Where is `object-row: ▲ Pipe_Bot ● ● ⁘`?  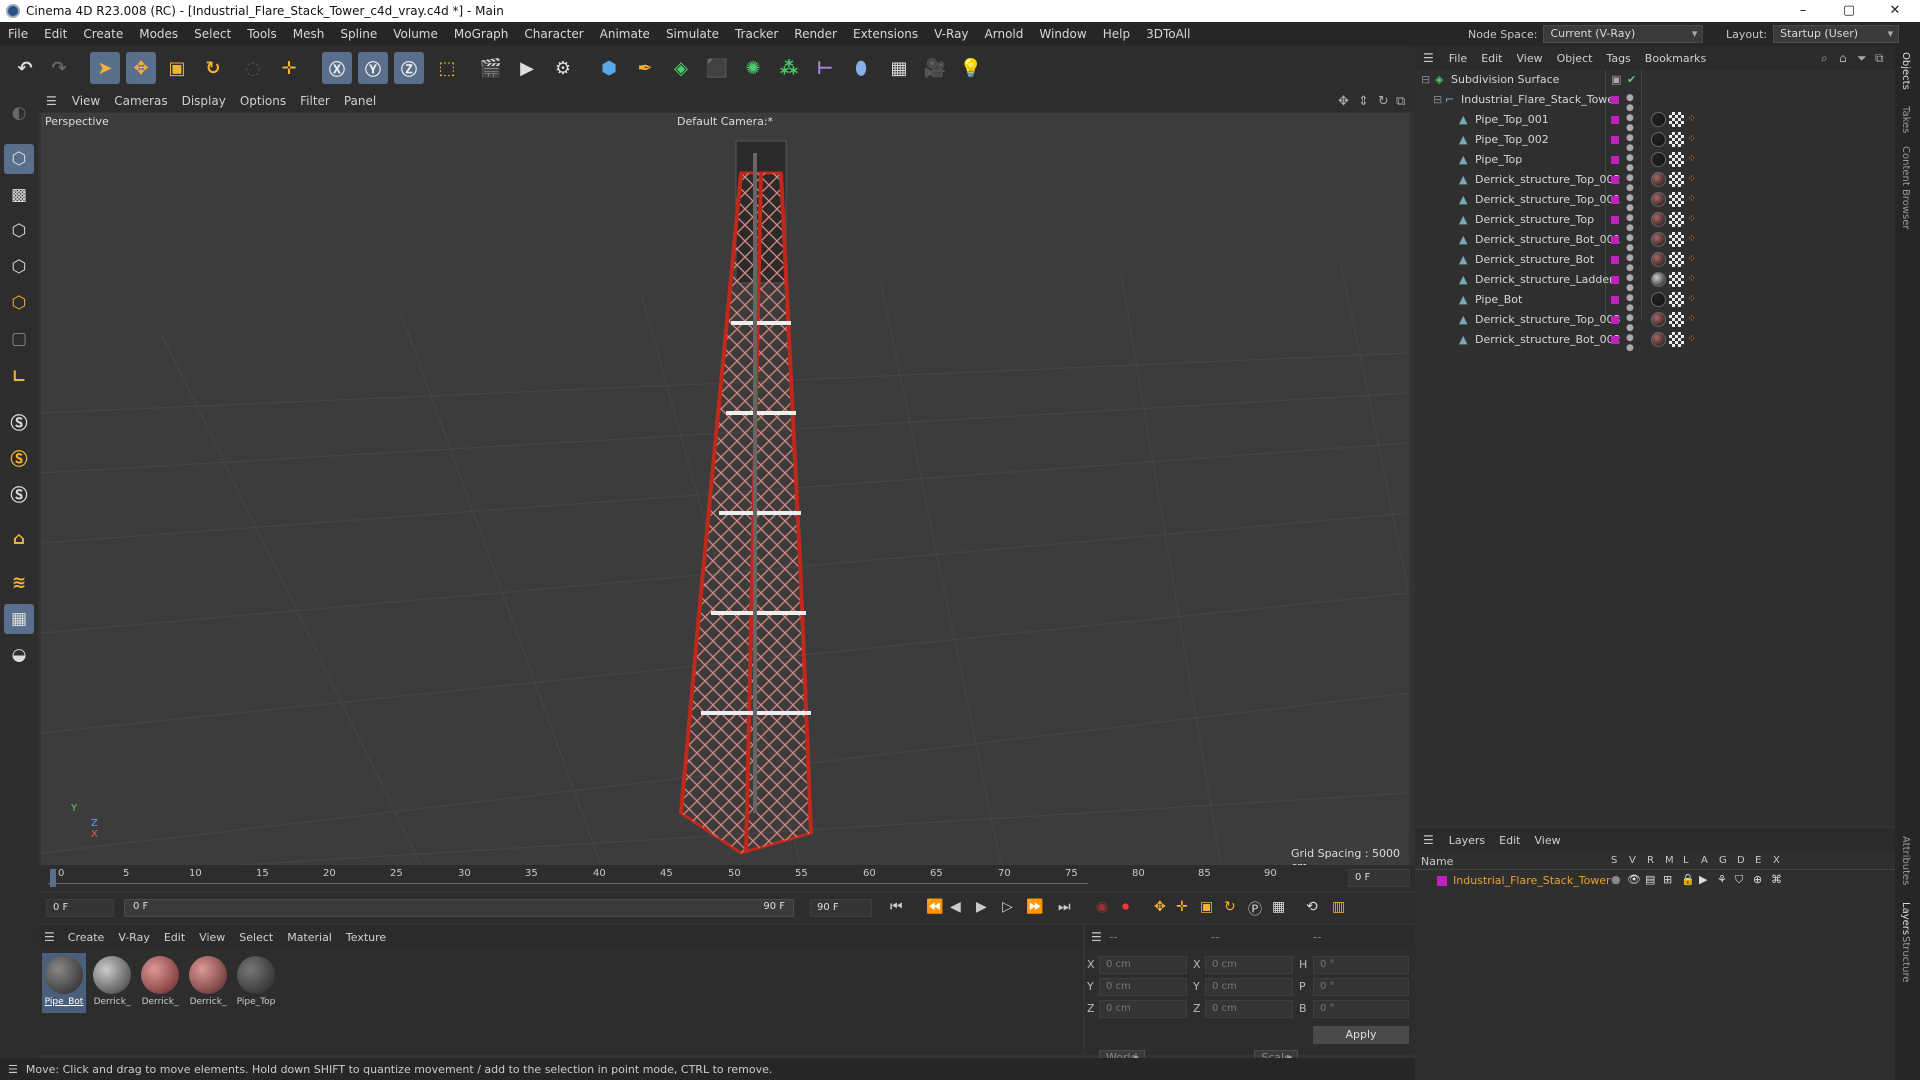
object-row: ▲ Pipe_Bot ● ● ⁘ is located at coordinates (1655, 301).